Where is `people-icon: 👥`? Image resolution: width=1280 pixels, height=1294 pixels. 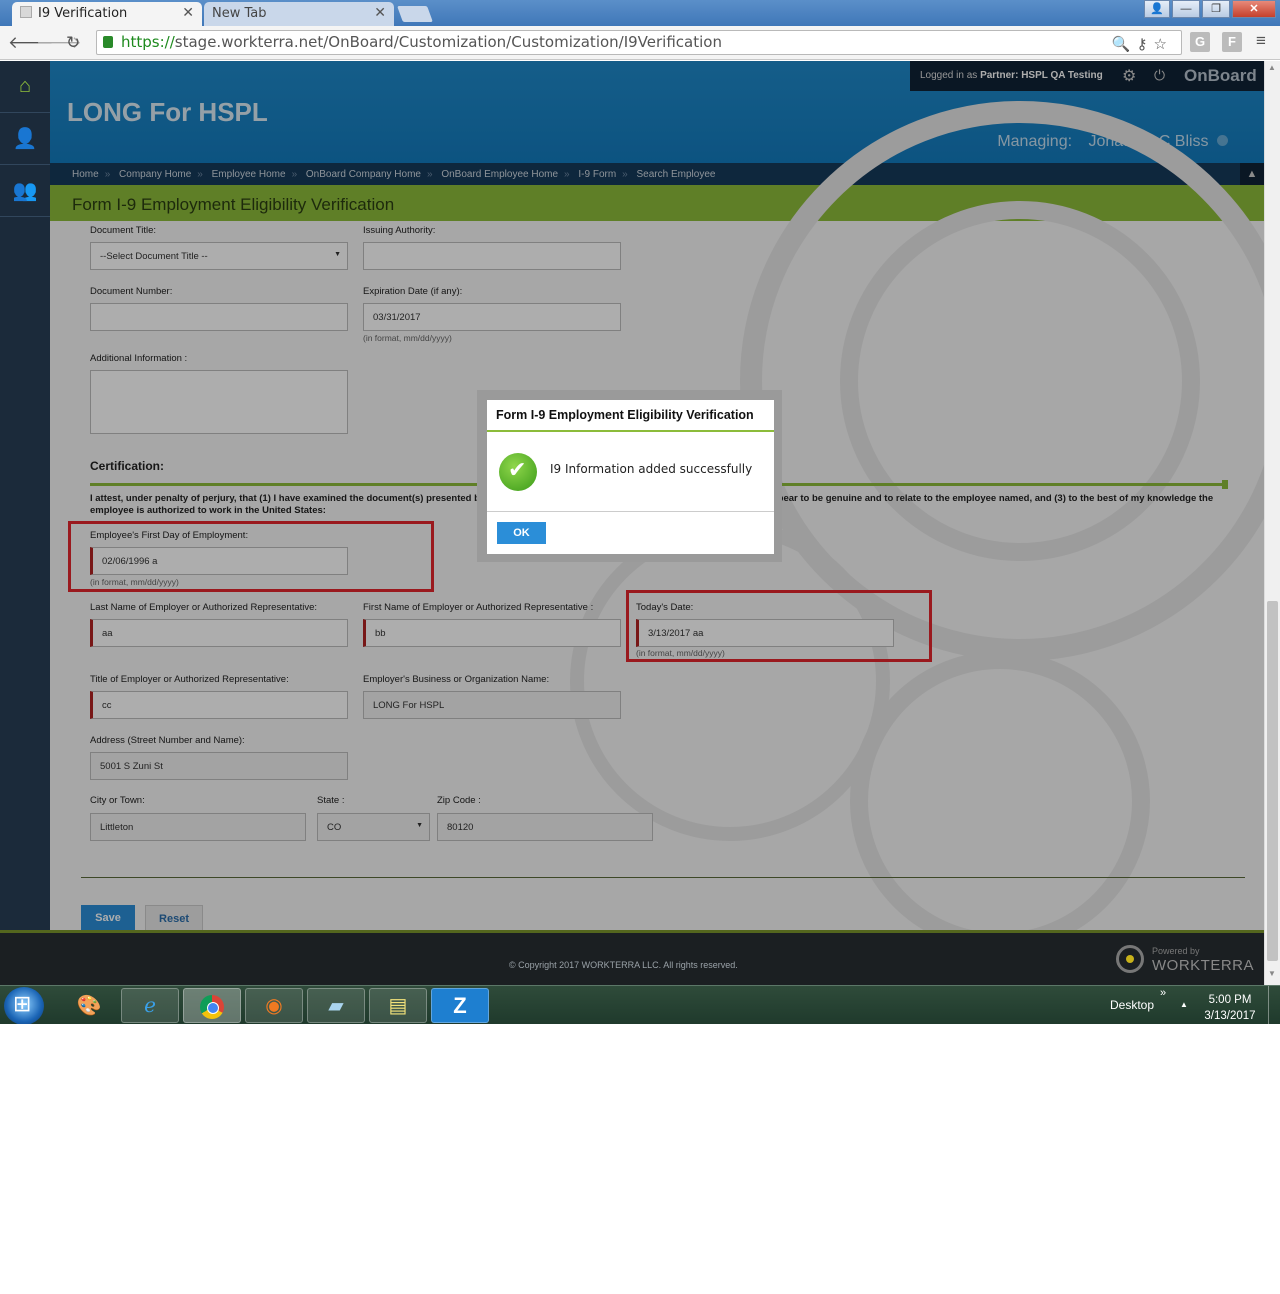 people-icon: 👥 is located at coordinates (25, 191).